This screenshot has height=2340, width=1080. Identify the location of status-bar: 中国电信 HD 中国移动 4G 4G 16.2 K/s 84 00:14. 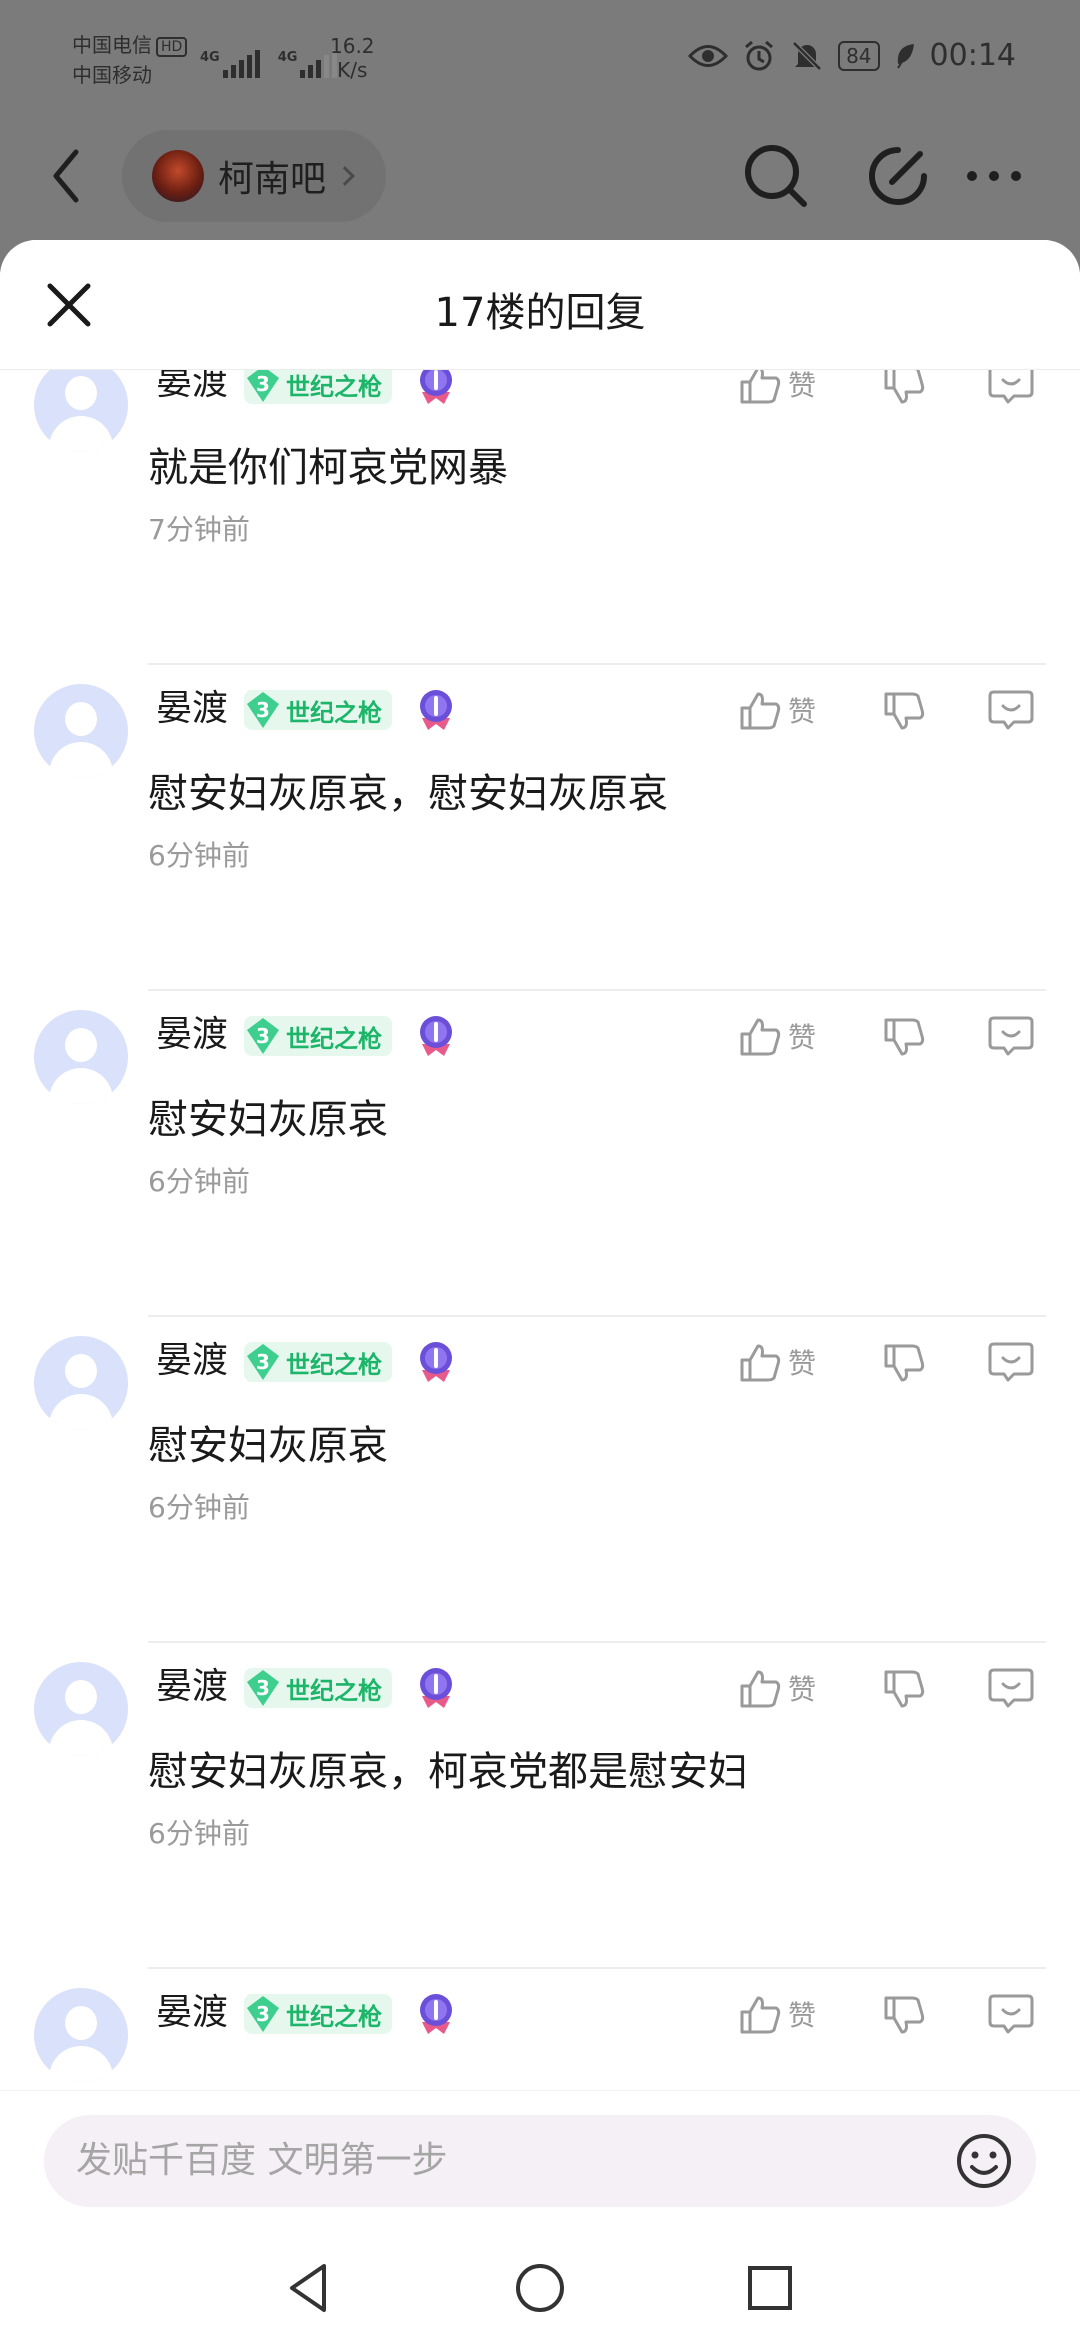
(540, 60).